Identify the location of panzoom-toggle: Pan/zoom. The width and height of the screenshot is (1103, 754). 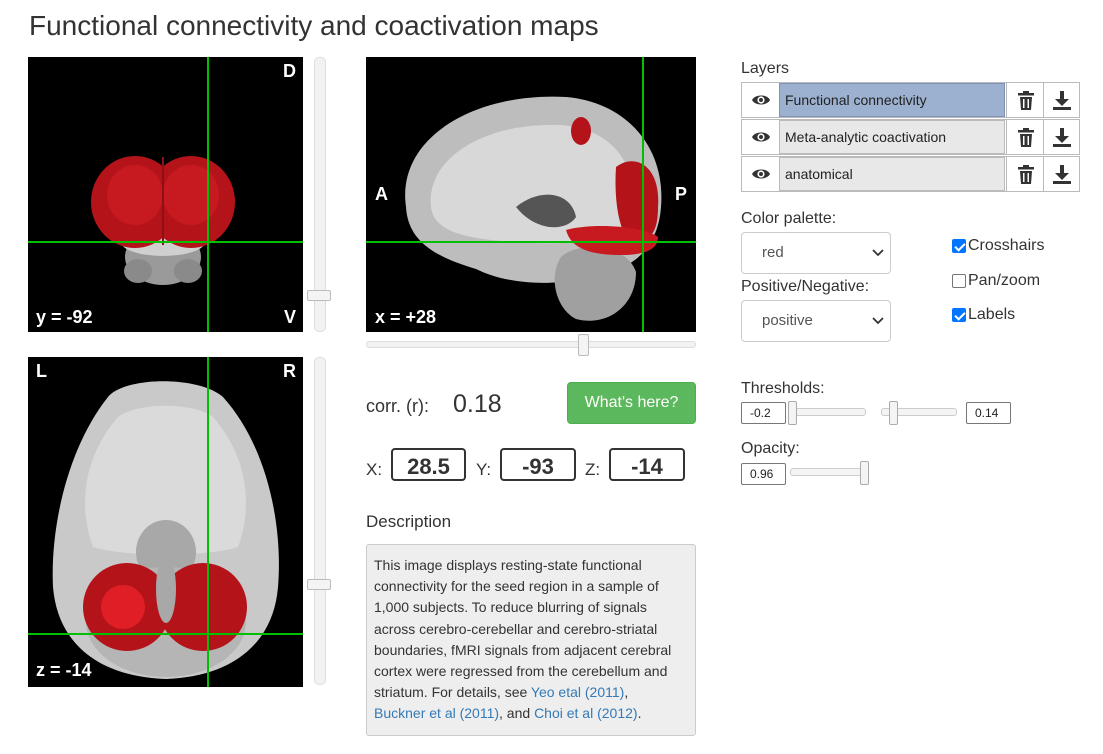
(996, 281).